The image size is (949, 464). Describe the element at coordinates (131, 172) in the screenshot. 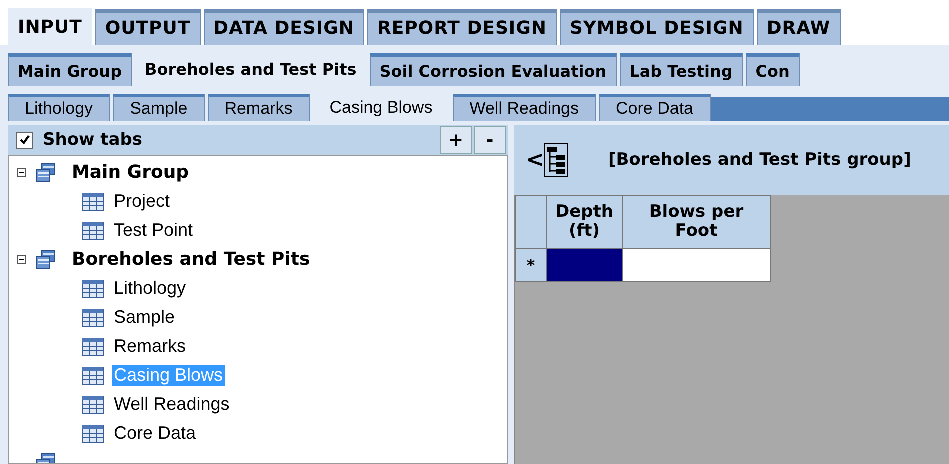

I see `tree-item: Main Group` at that location.